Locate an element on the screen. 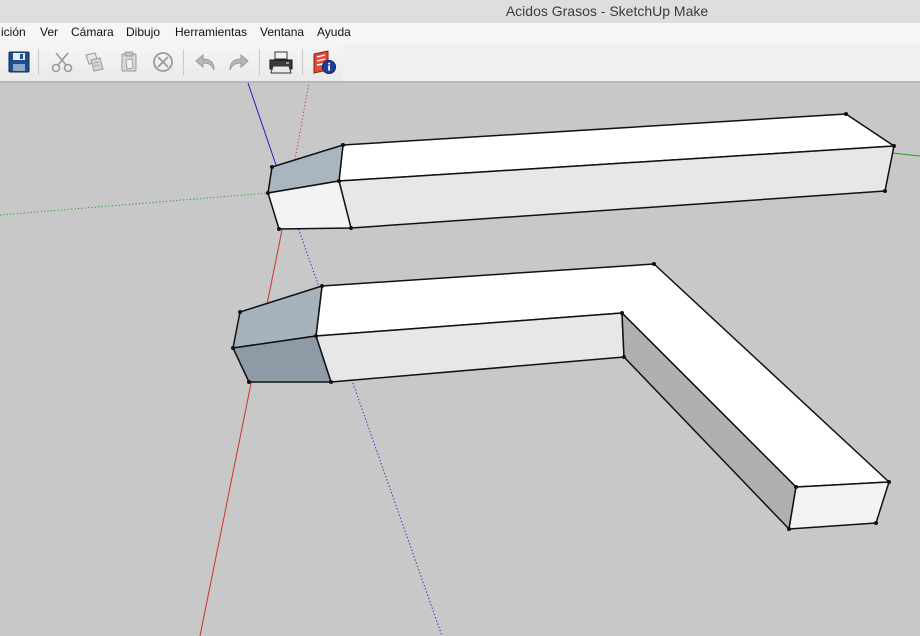 The image size is (920, 636). standard-toolbar is located at coordinates (172, 62).